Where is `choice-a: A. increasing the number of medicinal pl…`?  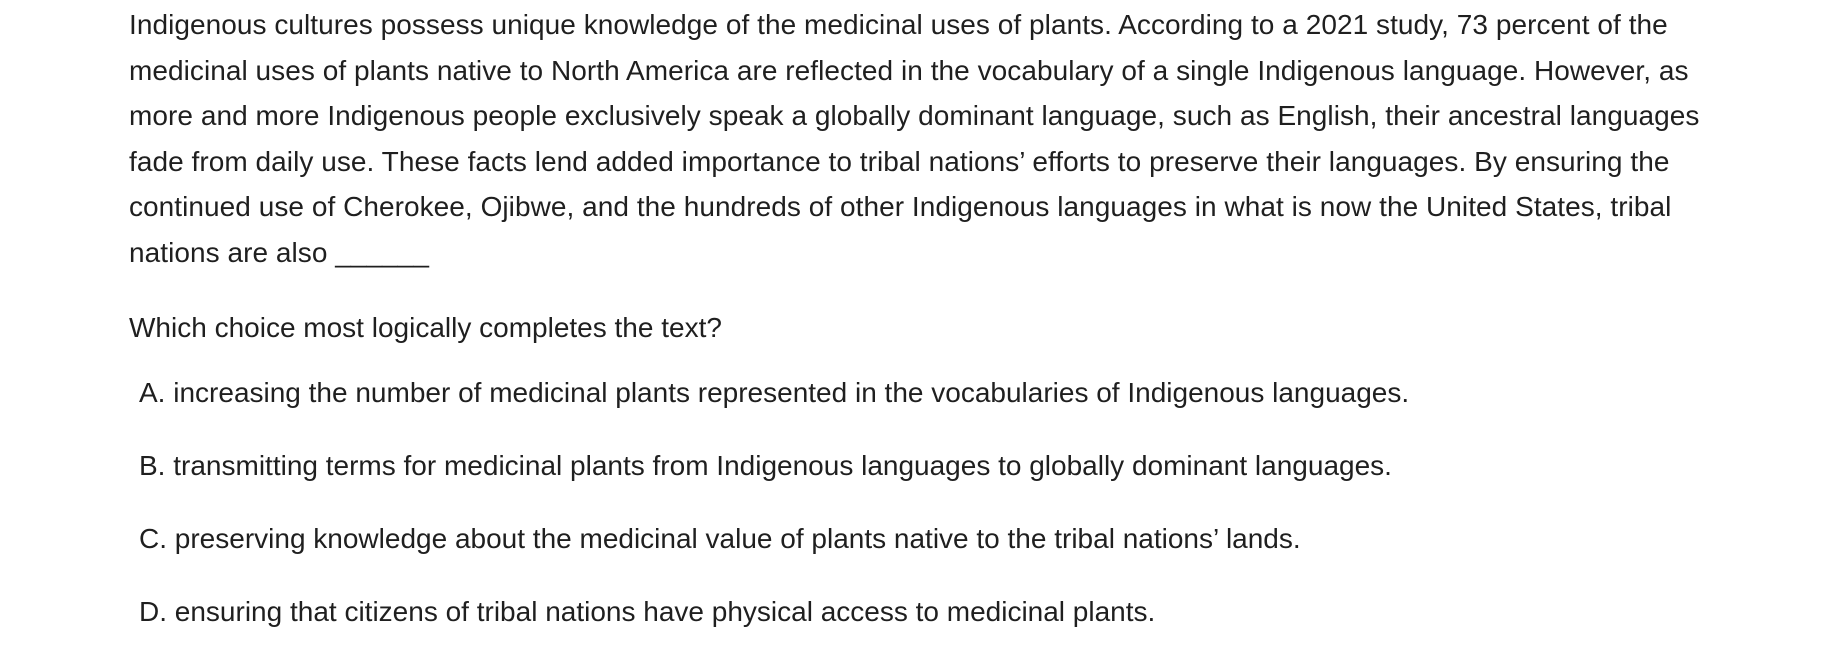 choice-a: A. increasing the number of medicinal pl… is located at coordinates (774, 406).